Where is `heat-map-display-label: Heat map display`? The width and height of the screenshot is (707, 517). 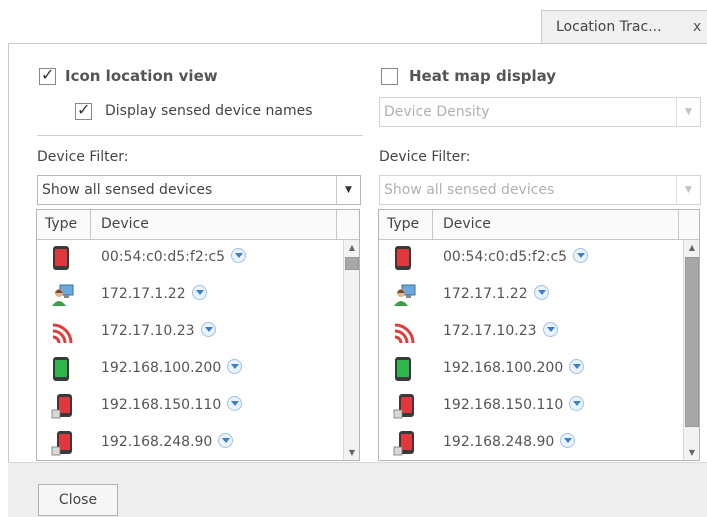
heat-map-display-label: Heat map display is located at coordinates (483, 76).